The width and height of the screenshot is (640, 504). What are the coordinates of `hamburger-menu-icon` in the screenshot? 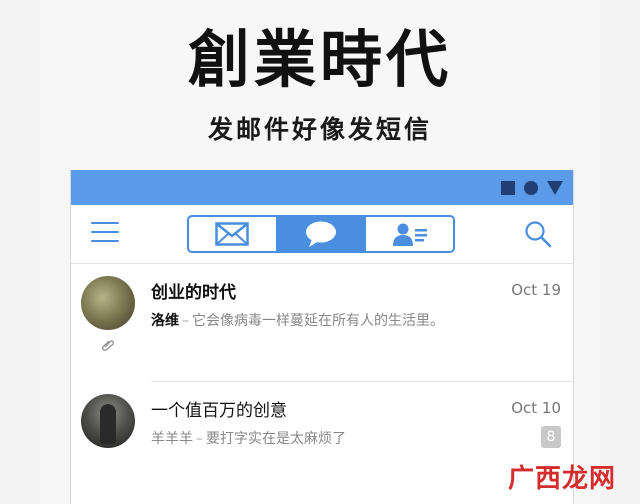 It's located at (105, 234).